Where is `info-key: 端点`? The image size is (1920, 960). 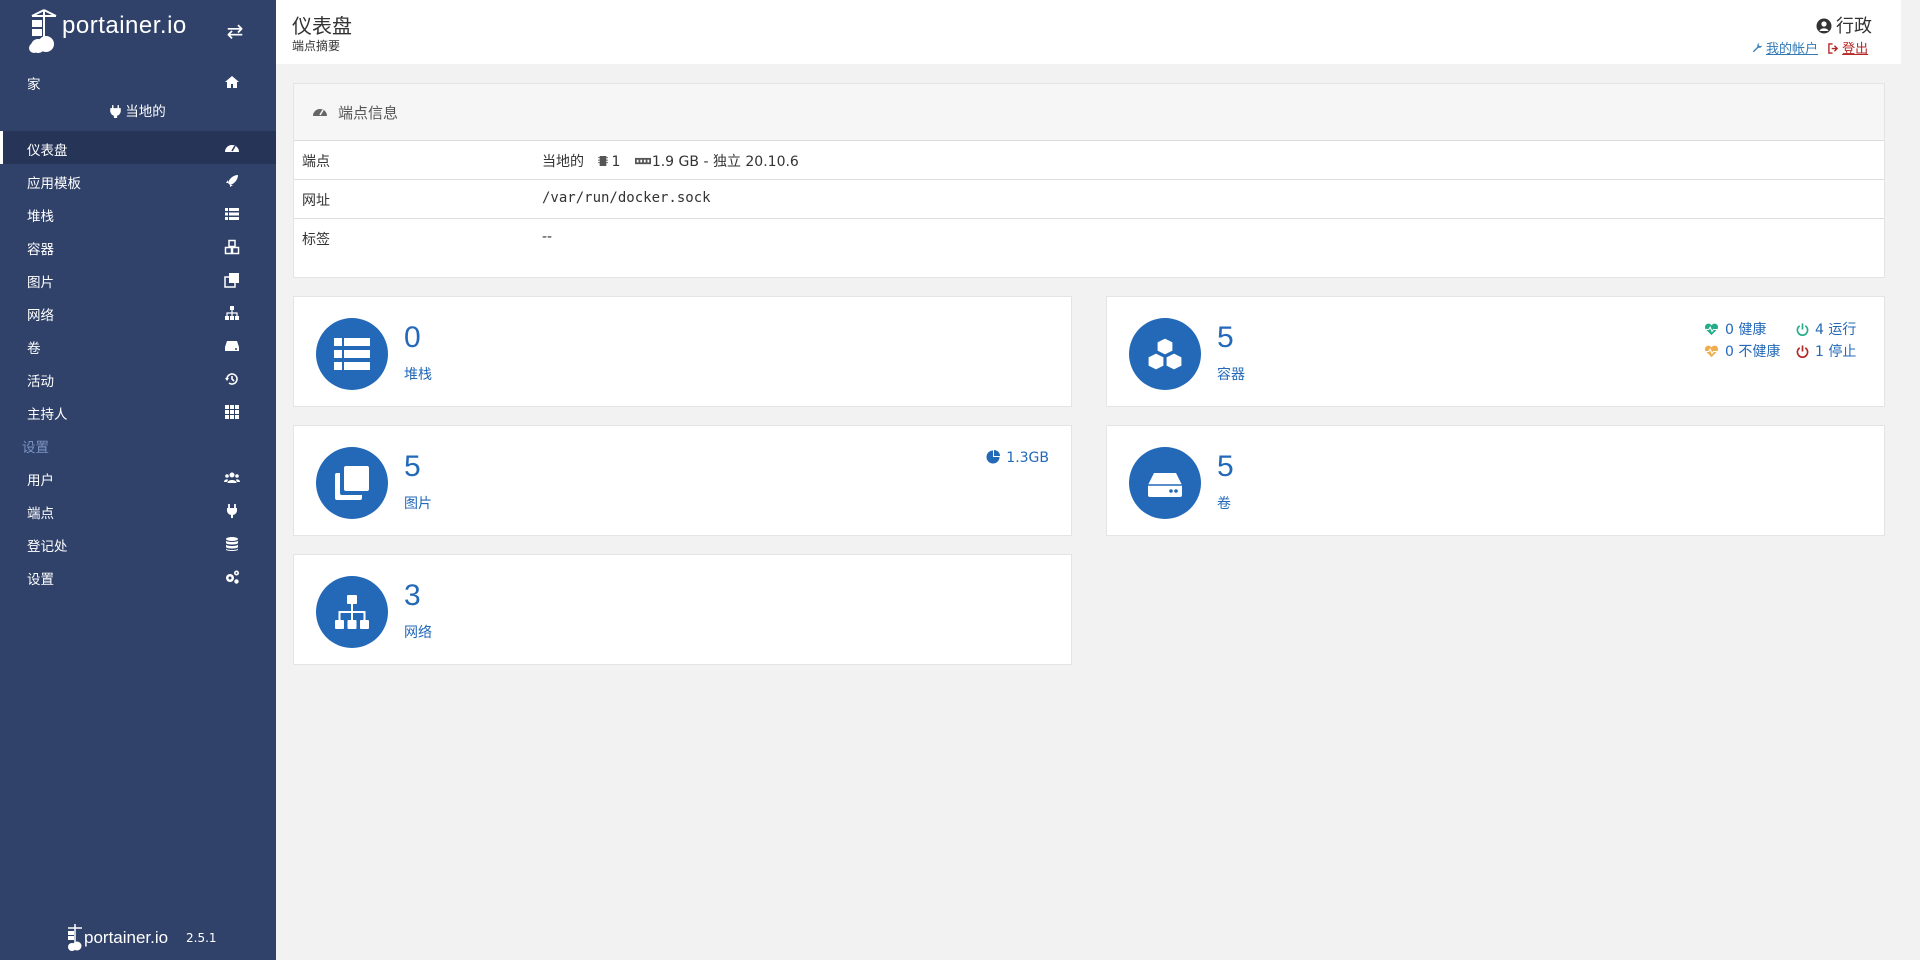 info-key: 端点 is located at coordinates (316, 162).